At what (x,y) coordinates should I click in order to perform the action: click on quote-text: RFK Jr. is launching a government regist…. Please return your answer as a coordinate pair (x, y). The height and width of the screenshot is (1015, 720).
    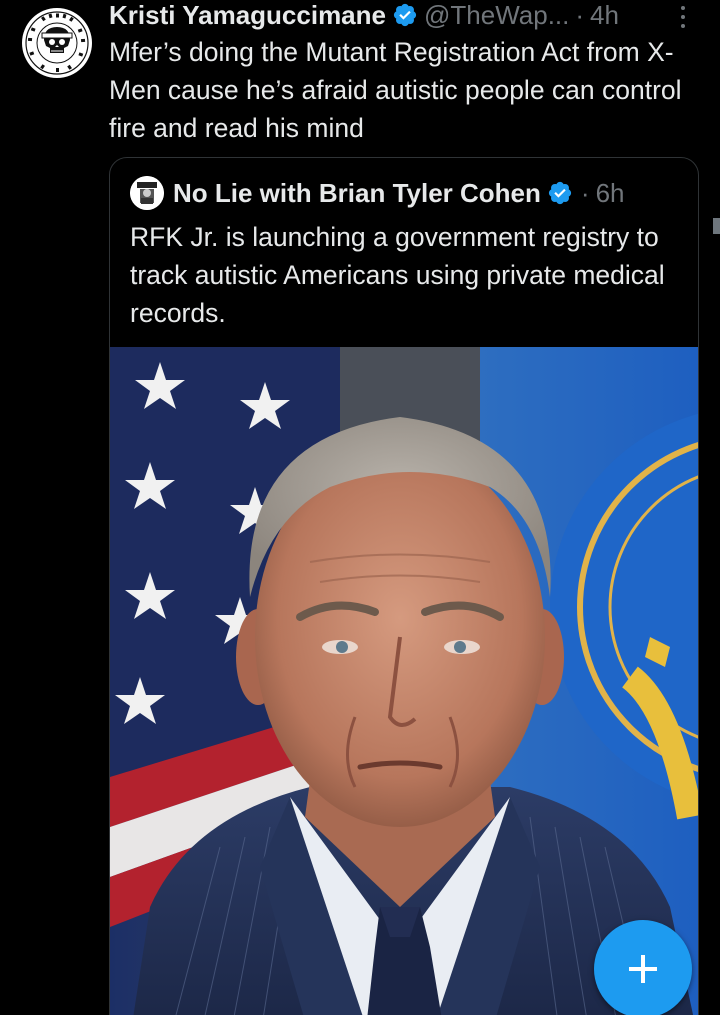
    Looking at the image, I should click on (397, 275).